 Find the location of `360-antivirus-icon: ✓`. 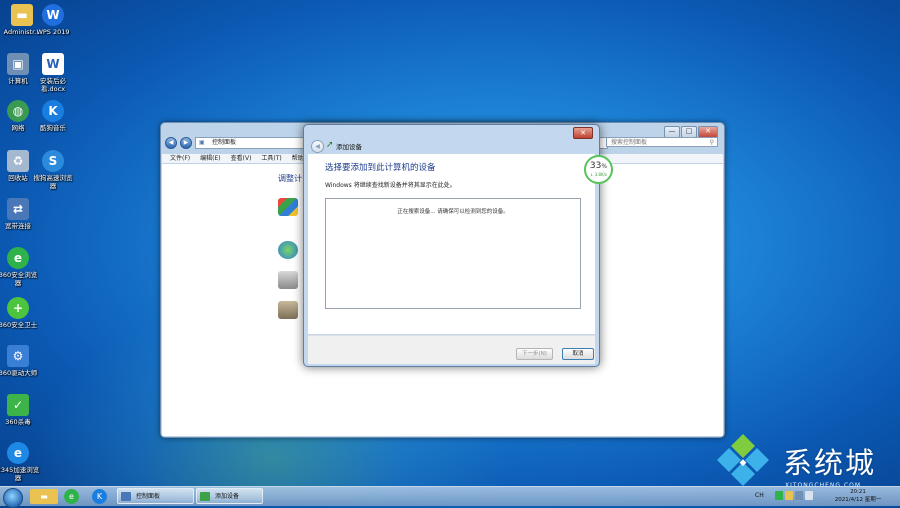

360-antivirus-icon: ✓ is located at coordinates (18, 405).